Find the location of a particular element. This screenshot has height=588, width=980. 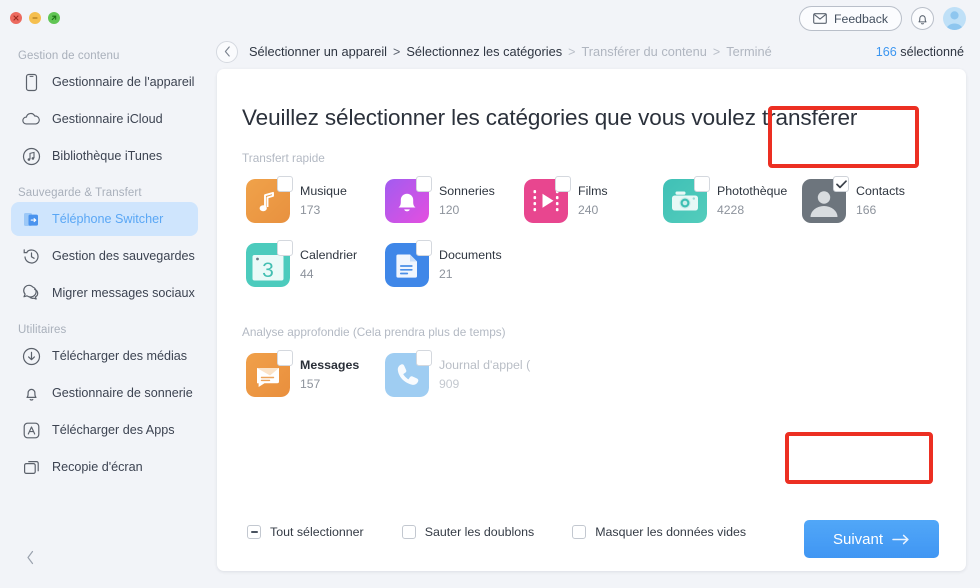

cloud-icon is located at coordinates (31, 119).